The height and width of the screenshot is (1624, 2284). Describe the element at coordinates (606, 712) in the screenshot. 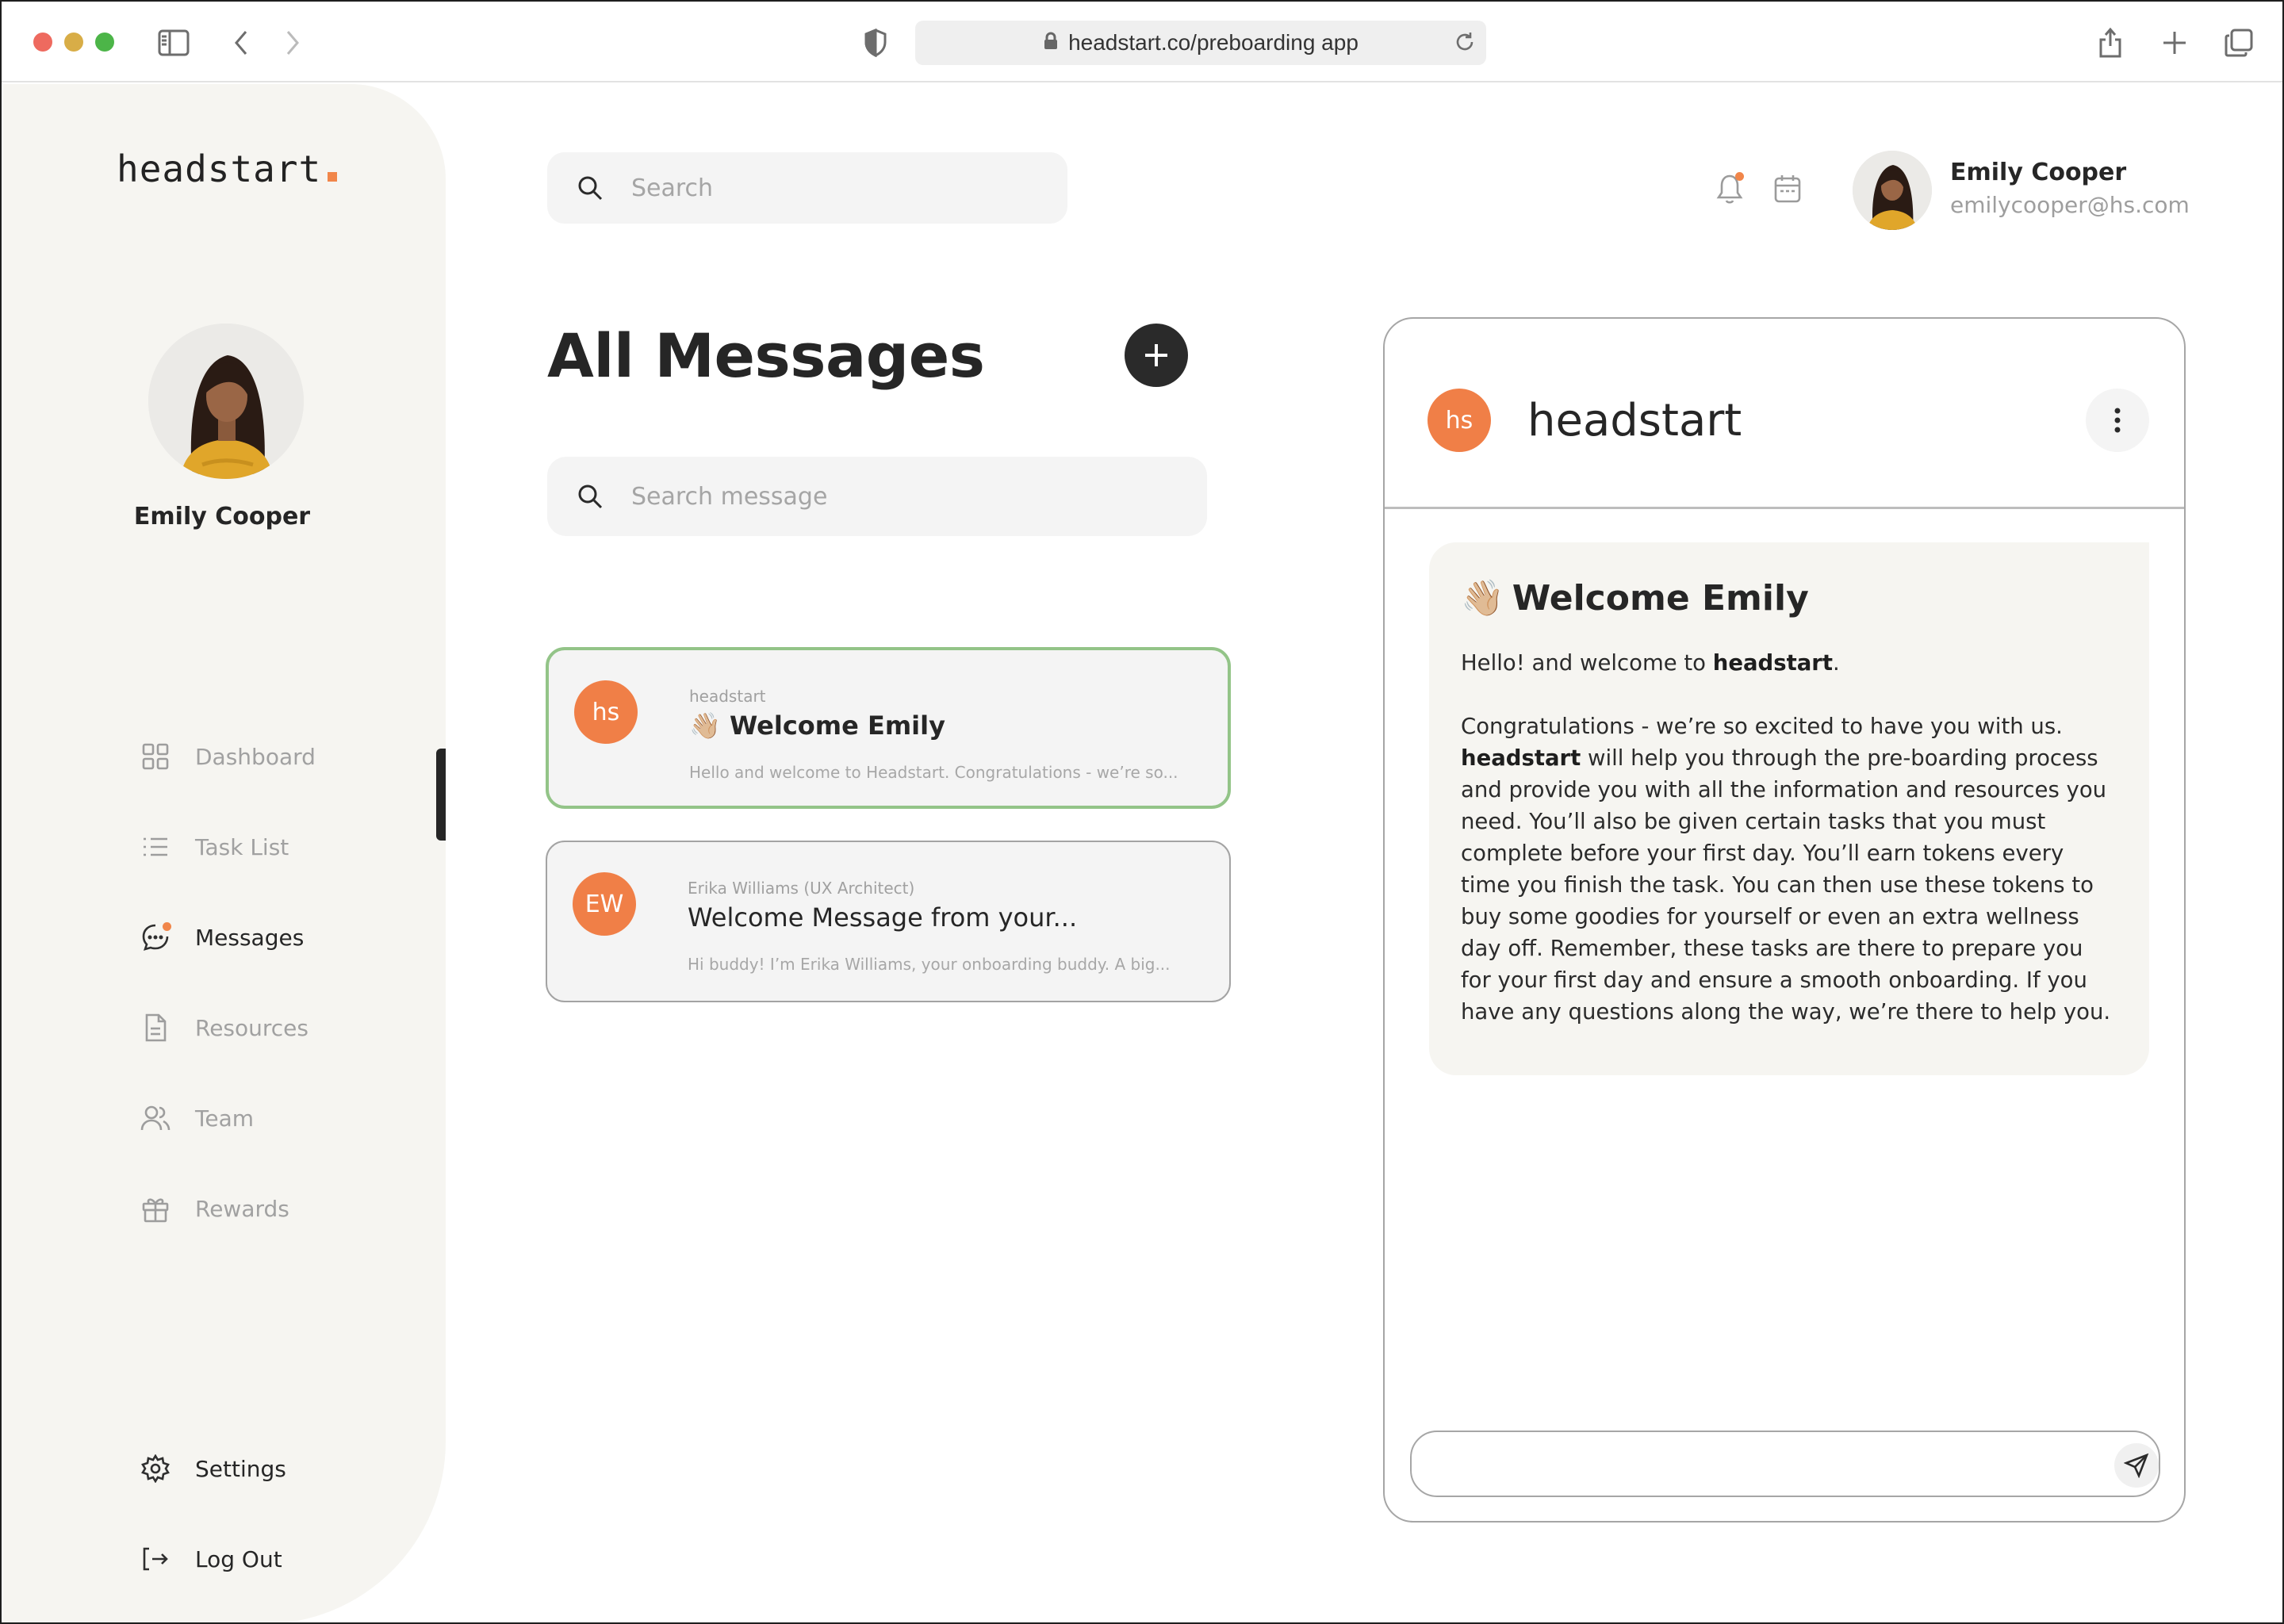

I see `sender-avatar: hs` at that location.